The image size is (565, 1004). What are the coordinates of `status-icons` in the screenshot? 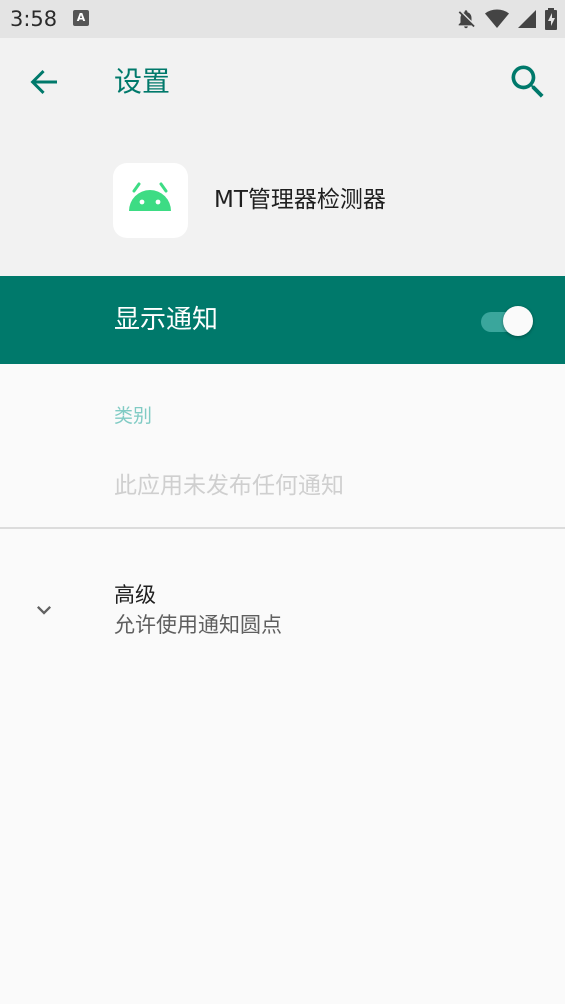 It's located at (506, 19).